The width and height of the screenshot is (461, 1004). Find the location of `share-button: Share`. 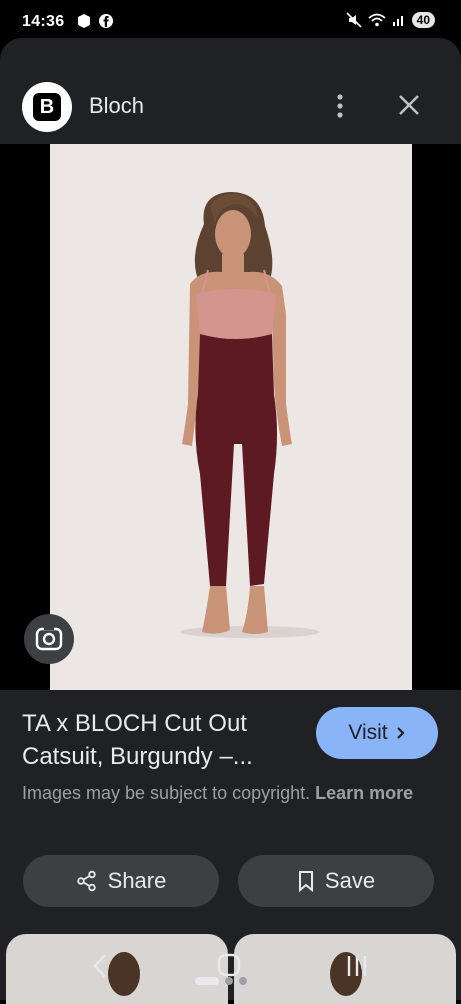

share-button: Share is located at coordinates (121, 881).